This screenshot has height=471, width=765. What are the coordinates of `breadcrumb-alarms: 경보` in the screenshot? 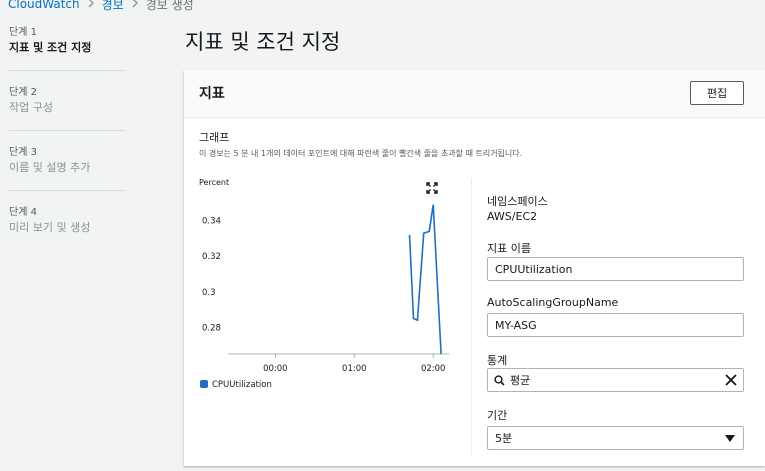 It's located at (113, 6).